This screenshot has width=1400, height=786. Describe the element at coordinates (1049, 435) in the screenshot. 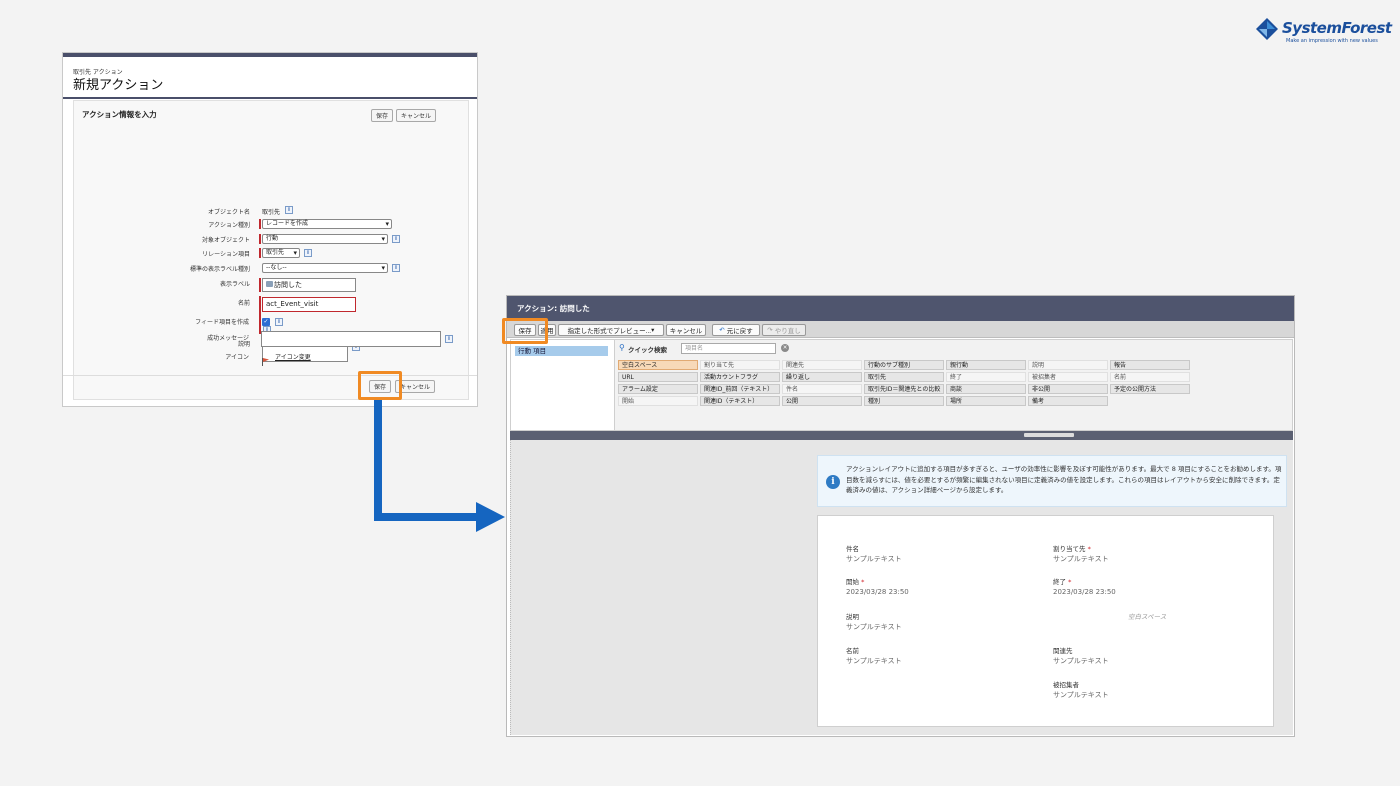

I see `splitter-handle` at that location.